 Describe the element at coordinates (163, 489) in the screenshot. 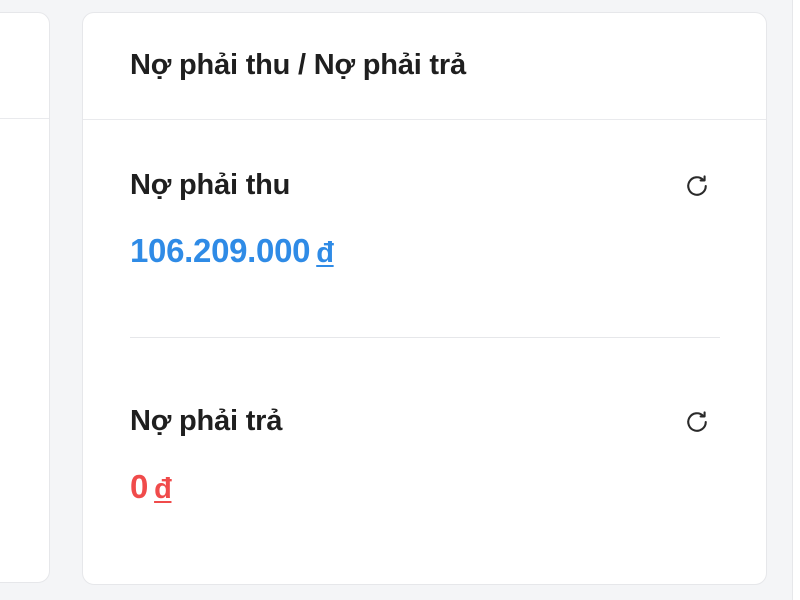

I see `payable-currency-link: đ` at that location.